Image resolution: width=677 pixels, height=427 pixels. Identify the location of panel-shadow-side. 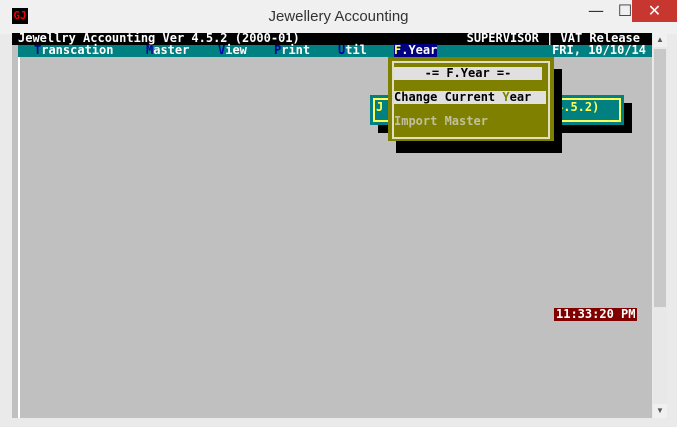
(628, 118).